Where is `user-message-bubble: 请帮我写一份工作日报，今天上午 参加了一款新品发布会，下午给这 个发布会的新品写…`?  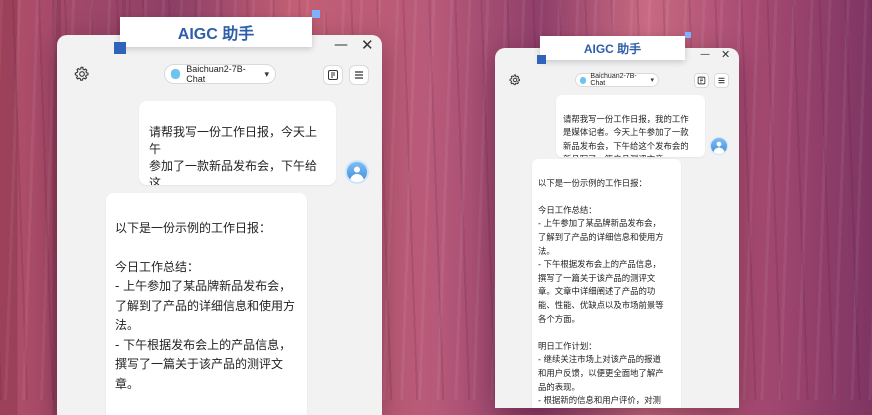
user-message-bubble: 请帮我写一份工作日报，今天上午 参加了一款新品发布会，下午给这 个发布会的新品写… is located at coordinates (237, 143).